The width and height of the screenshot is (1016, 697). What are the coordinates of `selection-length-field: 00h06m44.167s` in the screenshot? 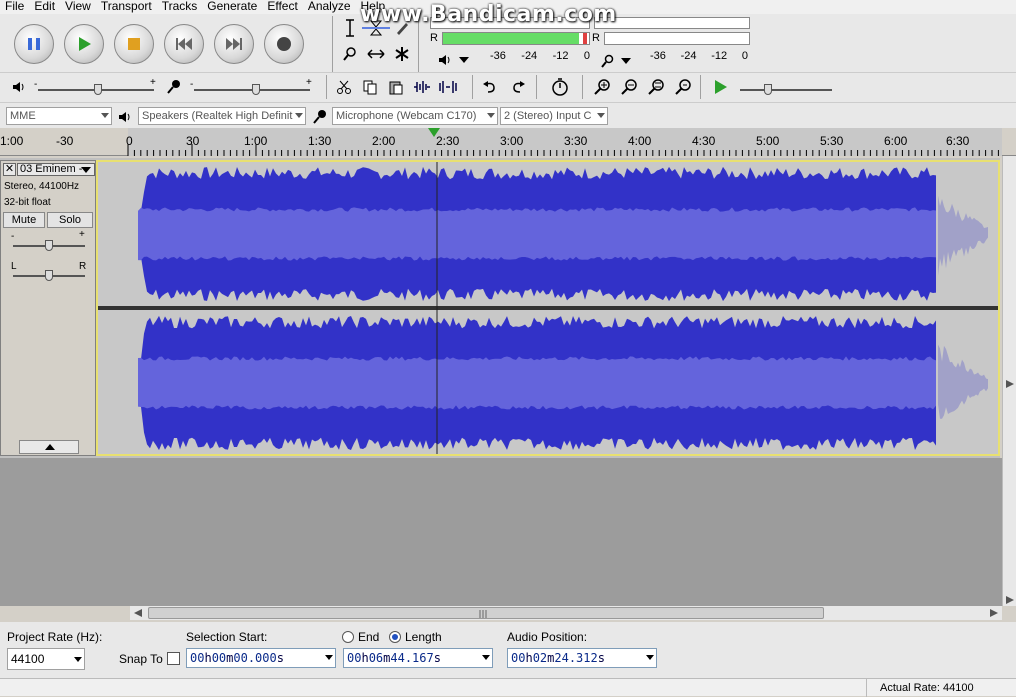 It's located at (418, 658).